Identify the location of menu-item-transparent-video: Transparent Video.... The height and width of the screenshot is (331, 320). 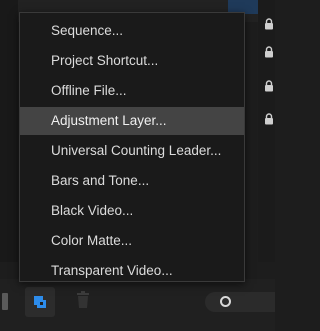
(132, 271).